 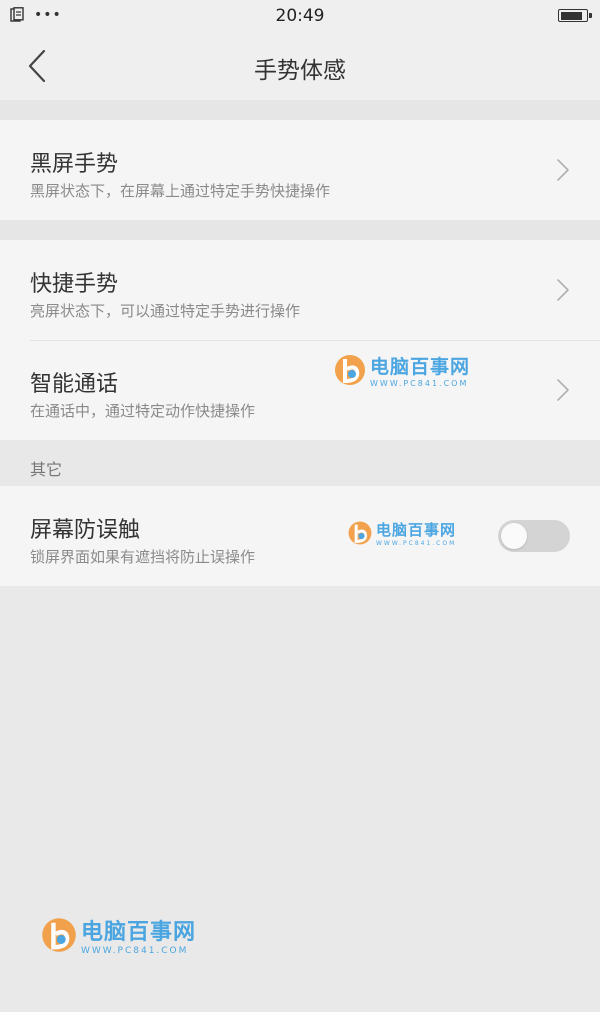 I want to click on section-header-other: 其它, so click(x=300, y=463).